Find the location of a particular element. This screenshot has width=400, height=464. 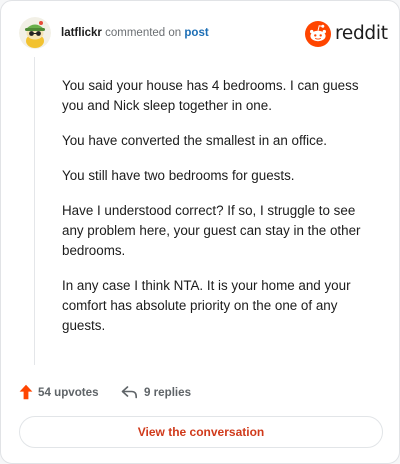

username-link: latflickr is located at coordinates (81, 33).